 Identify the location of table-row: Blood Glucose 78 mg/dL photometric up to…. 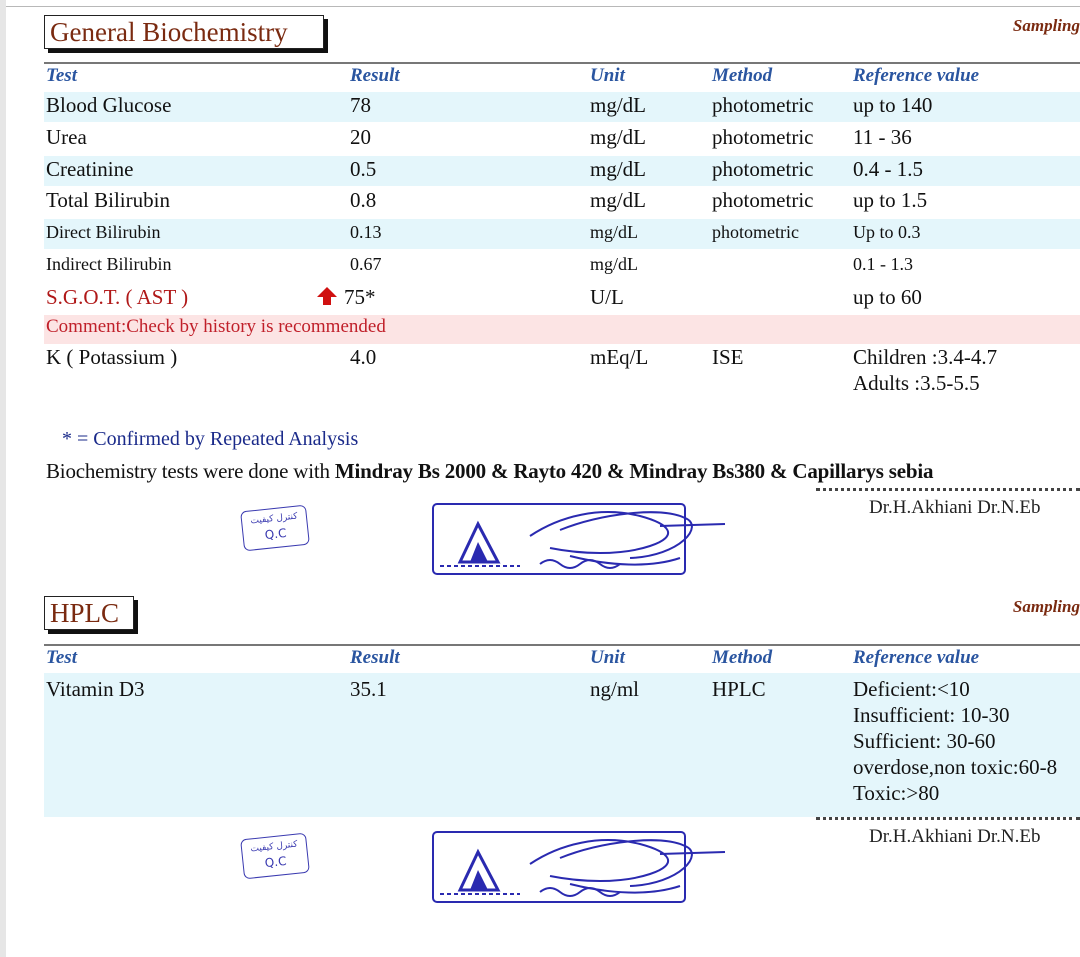
(562, 107).